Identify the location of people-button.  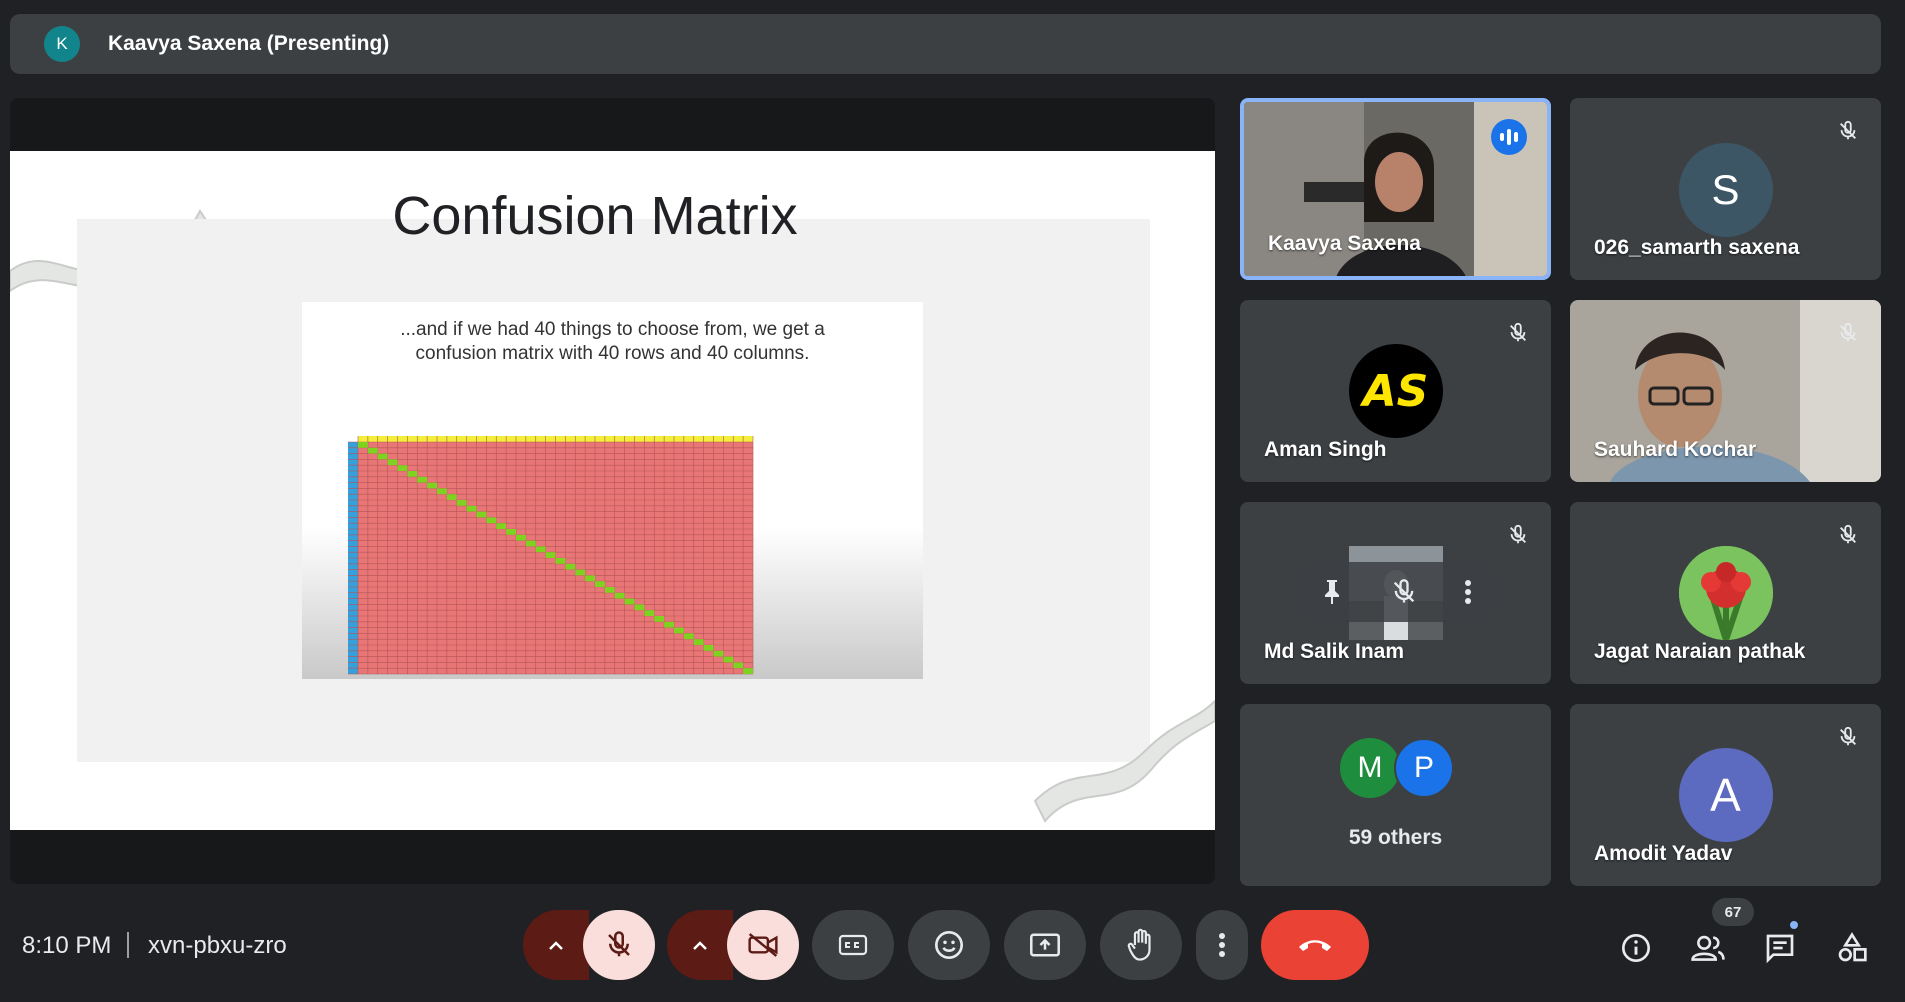
(1708, 948).